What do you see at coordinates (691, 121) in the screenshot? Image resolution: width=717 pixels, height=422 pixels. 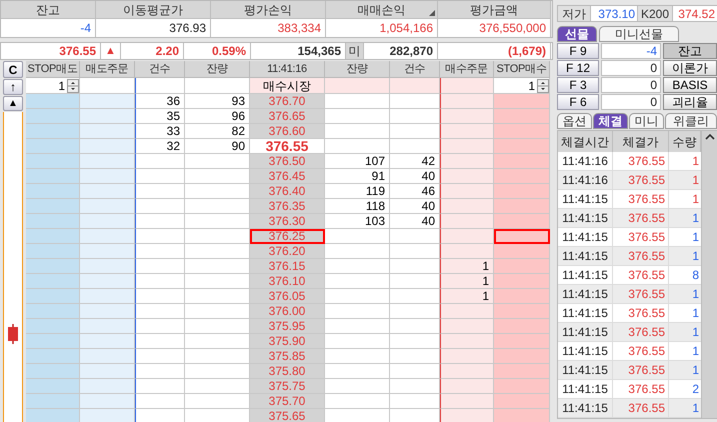 I see `tab: 위클리` at bounding box center [691, 121].